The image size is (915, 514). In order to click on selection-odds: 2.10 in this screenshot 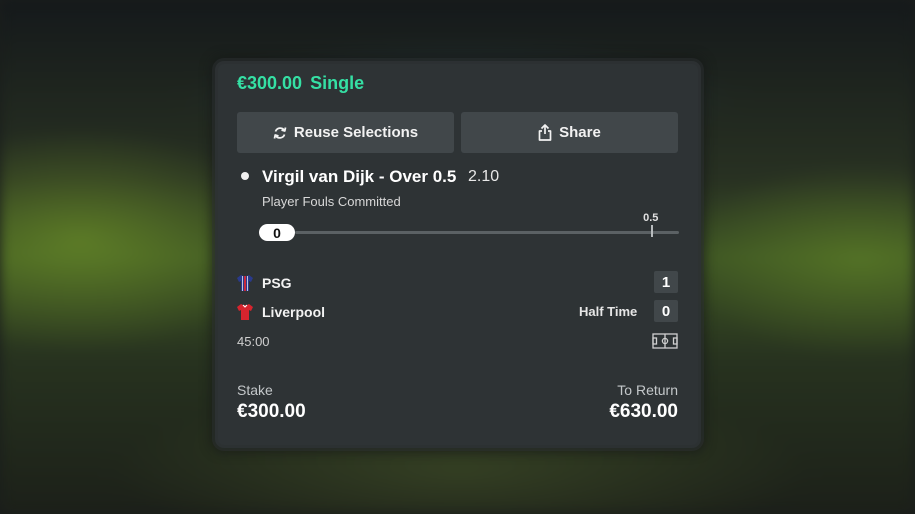, I will do `click(484, 176)`.